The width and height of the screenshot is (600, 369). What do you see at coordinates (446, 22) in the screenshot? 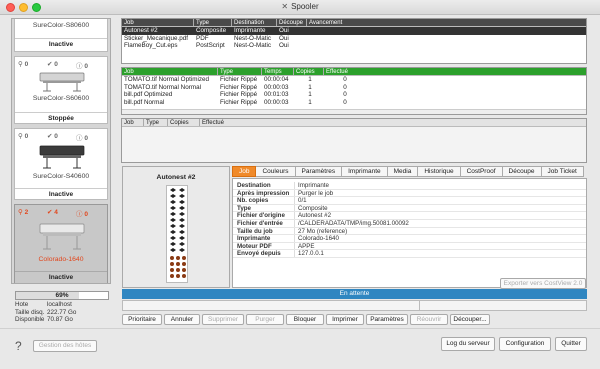
I see `column-header: Avancement` at bounding box center [446, 22].